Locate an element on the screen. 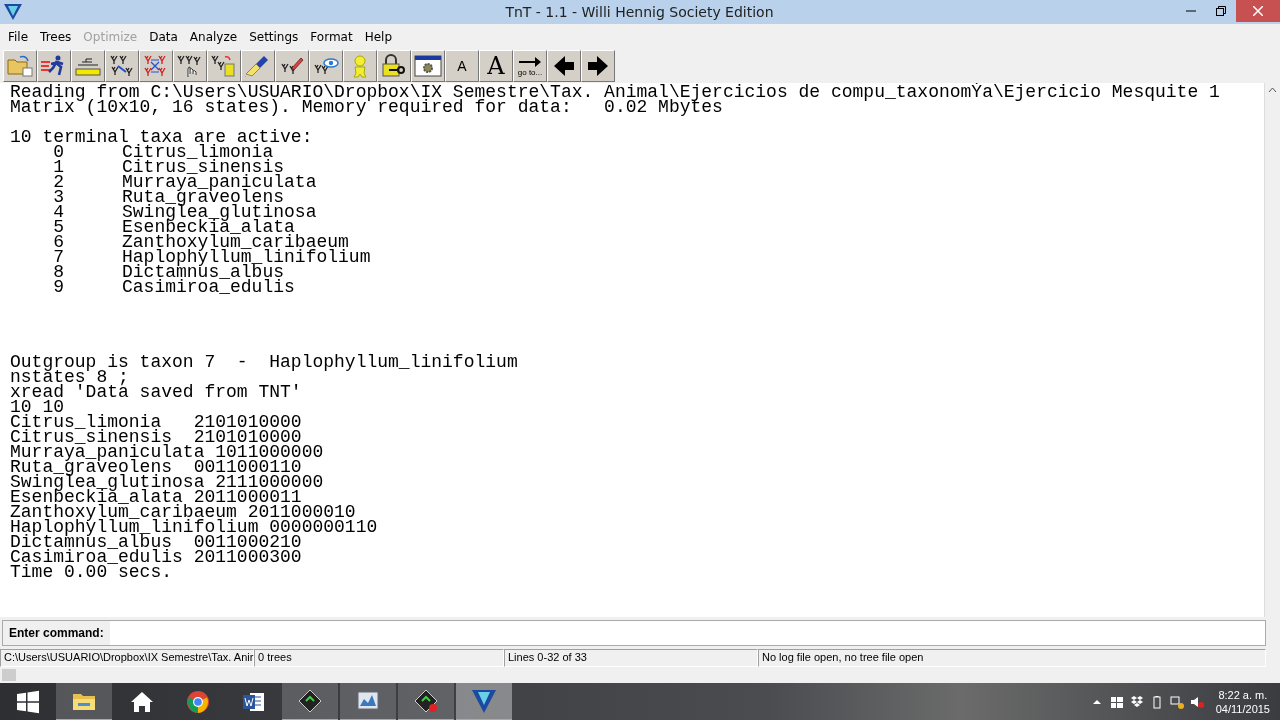 This screenshot has width=1280, height=720. menu-item: Trees is located at coordinates (56, 37).